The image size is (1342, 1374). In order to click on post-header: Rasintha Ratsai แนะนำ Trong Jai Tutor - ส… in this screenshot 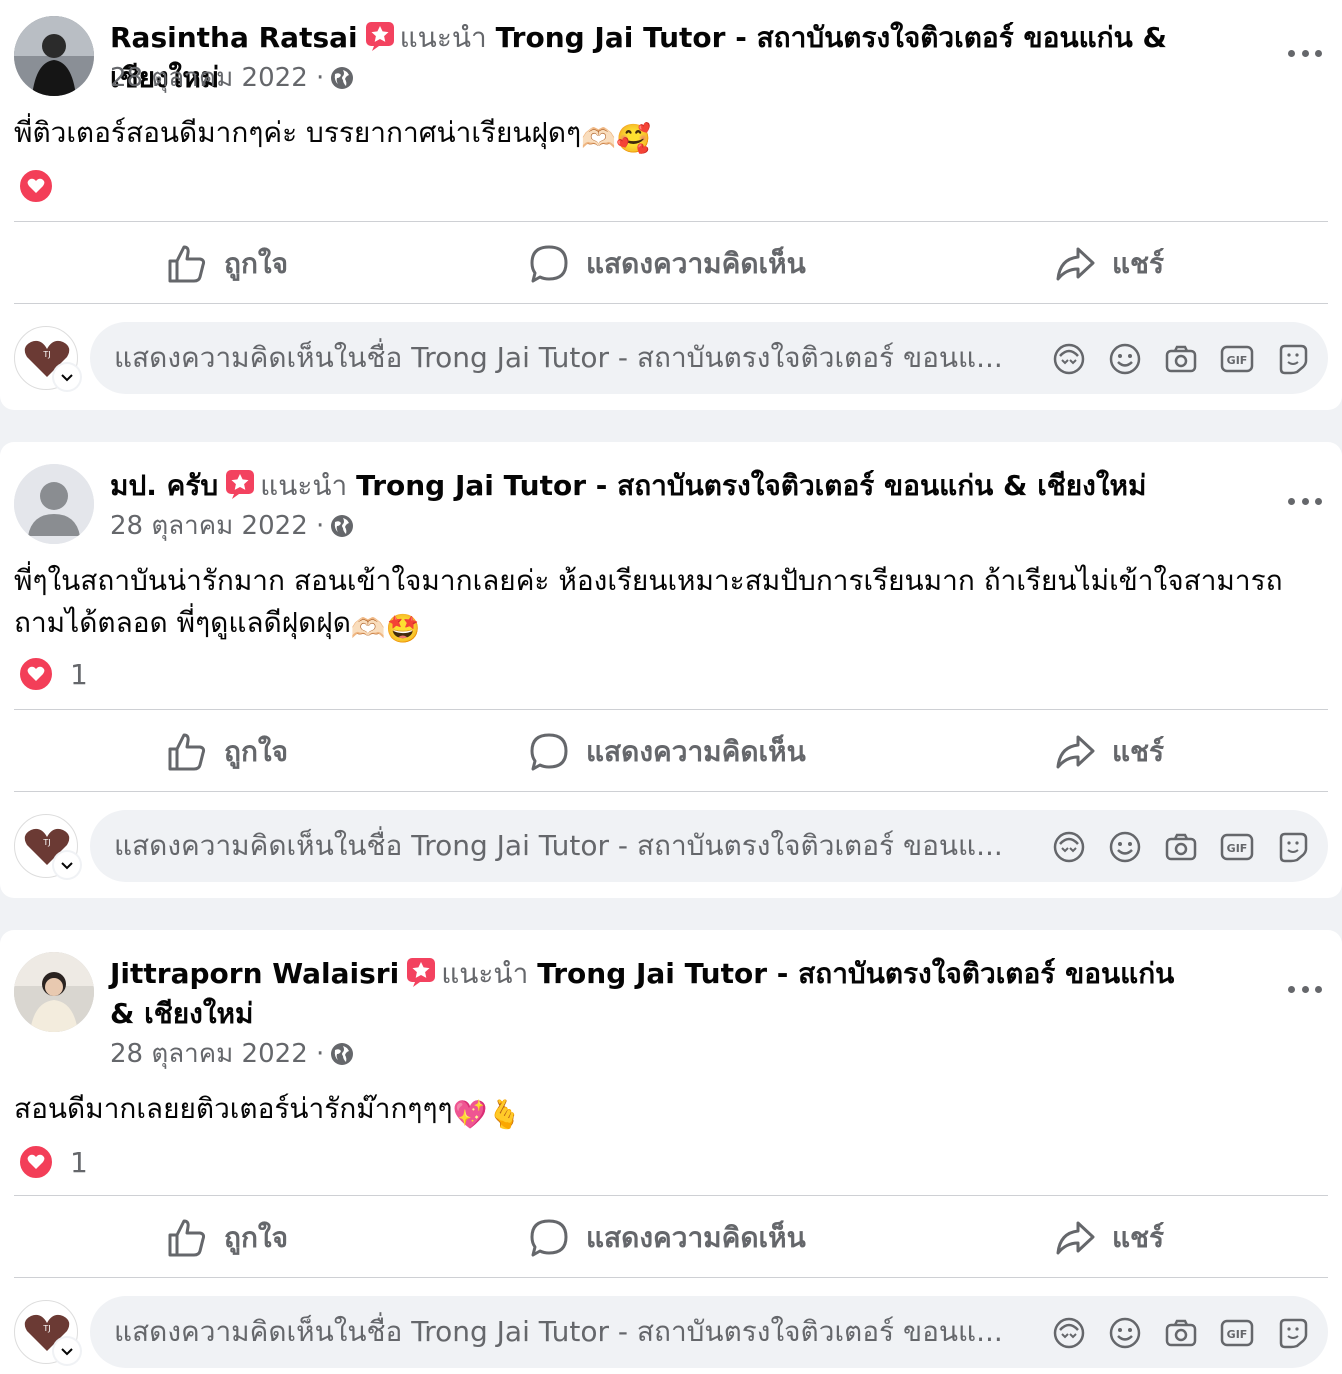, I will do `click(678, 61)`.